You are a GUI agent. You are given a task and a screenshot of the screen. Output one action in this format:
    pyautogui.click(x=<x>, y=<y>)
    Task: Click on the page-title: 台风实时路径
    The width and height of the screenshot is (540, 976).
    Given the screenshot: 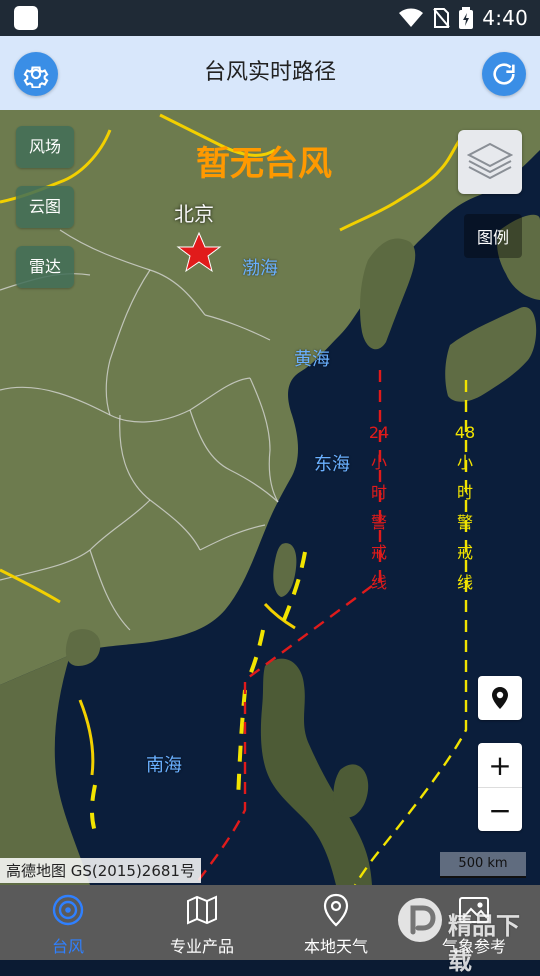 What is the action you would take?
    pyautogui.click(x=269, y=72)
    